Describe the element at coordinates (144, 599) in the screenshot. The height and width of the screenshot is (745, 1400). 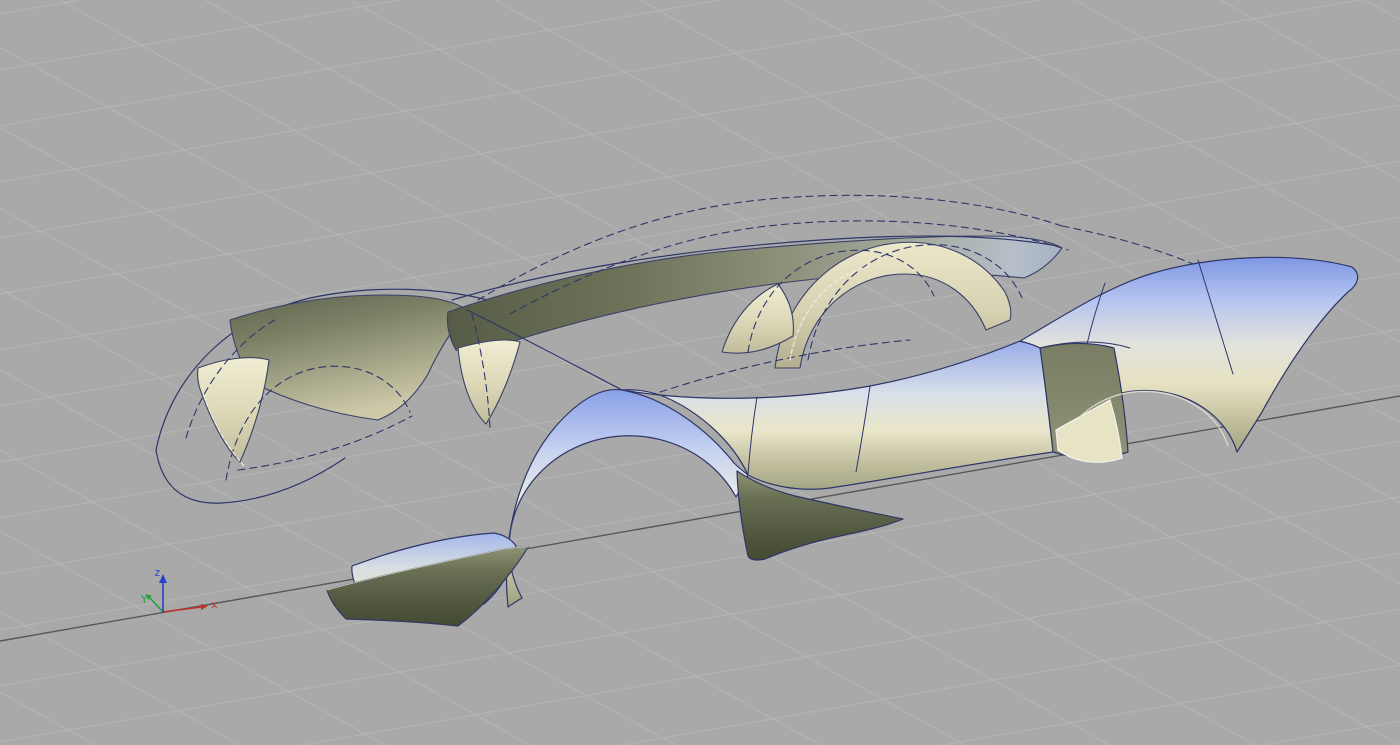
I see `y-axis-label: Y` at that location.